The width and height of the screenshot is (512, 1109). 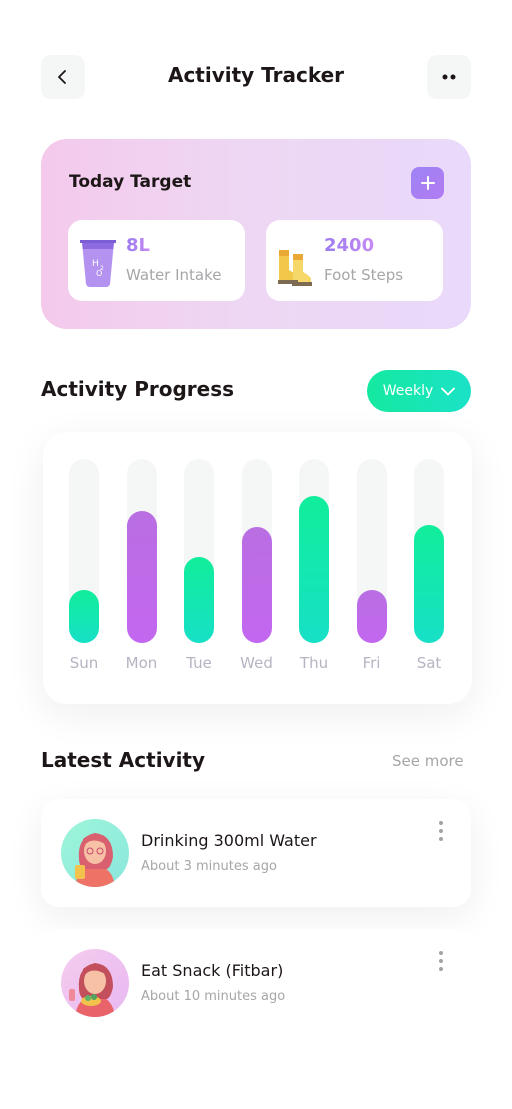 What do you see at coordinates (141, 577) in the screenshot?
I see `bar-mon` at bounding box center [141, 577].